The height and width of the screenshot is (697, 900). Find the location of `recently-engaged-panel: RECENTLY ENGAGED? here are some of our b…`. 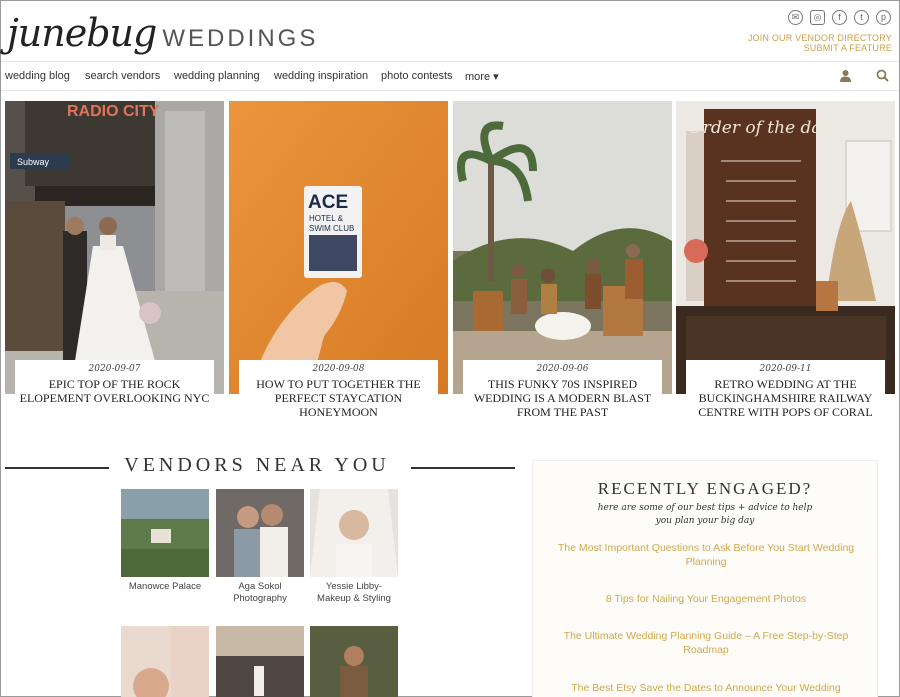

recently-engaged-panel: RECENTLY ENGAGED? here are some of our b… is located at coordinates (705, 578).